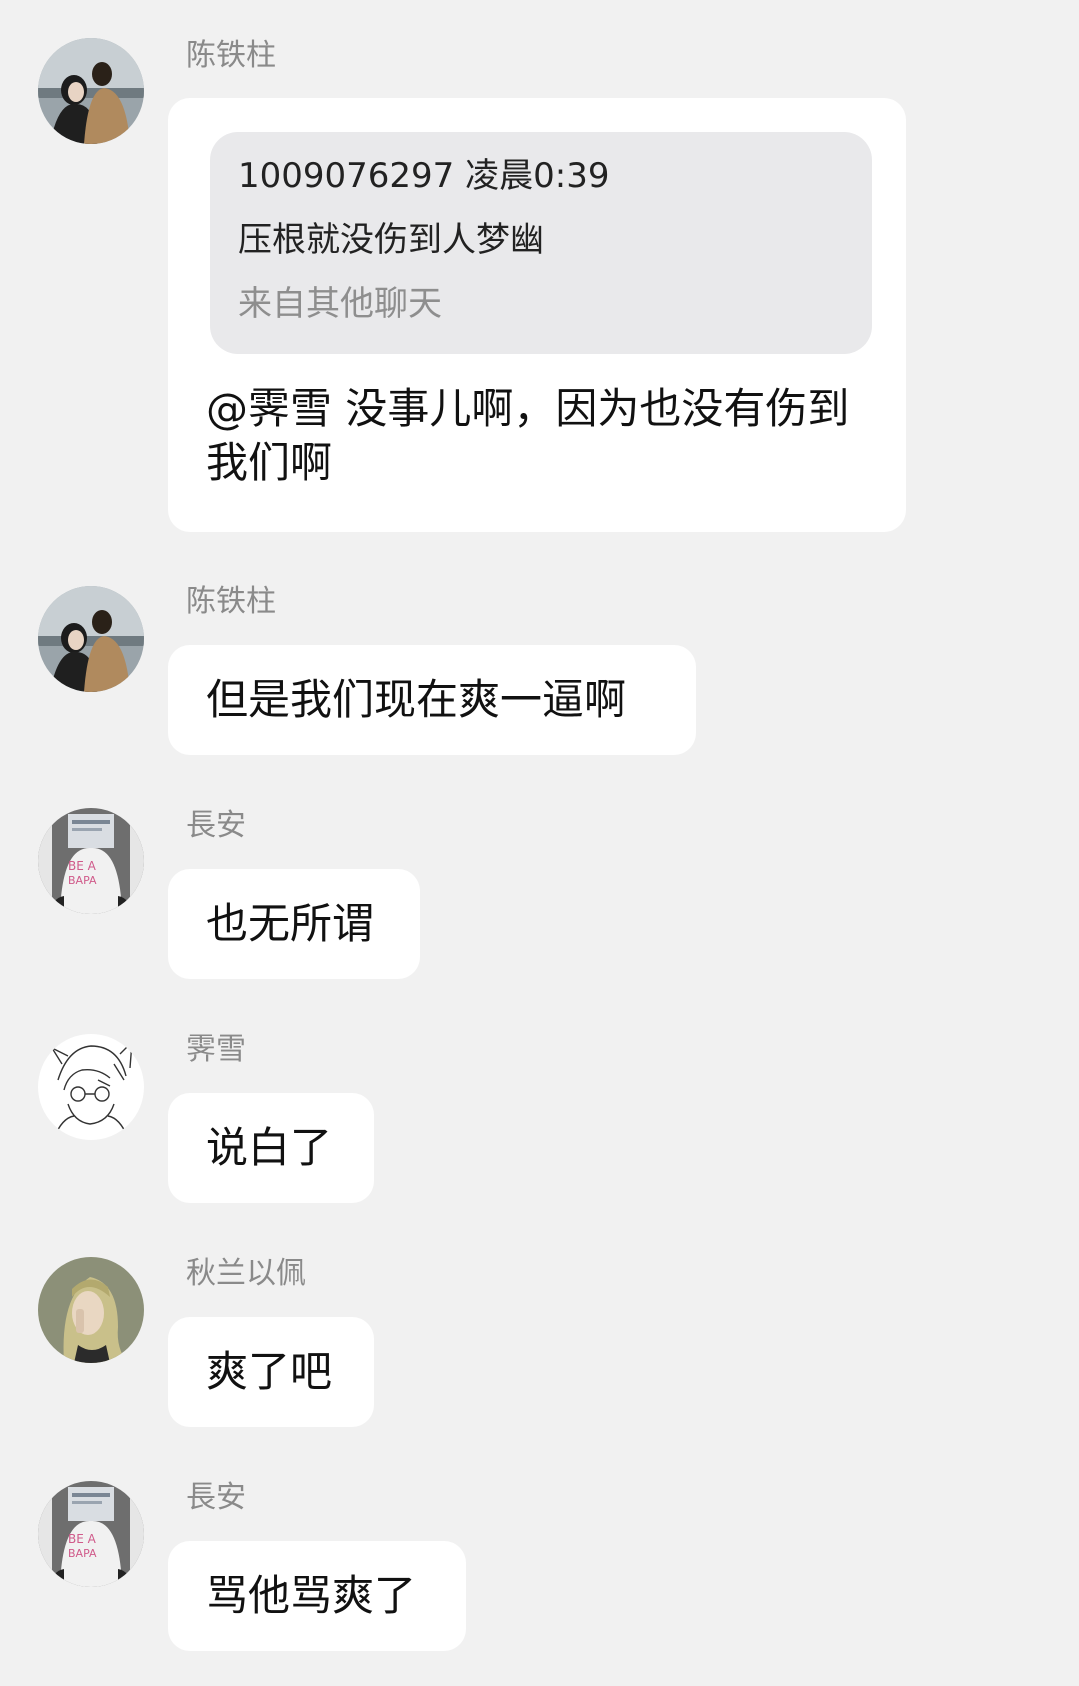 The width and height of the screenshot is (1079, 1686). What do you see at coordinates (391, 240) in the screenshot?
I see `quote-text: 压根就没伤到人梦幽` at bounding box center [391, 240].